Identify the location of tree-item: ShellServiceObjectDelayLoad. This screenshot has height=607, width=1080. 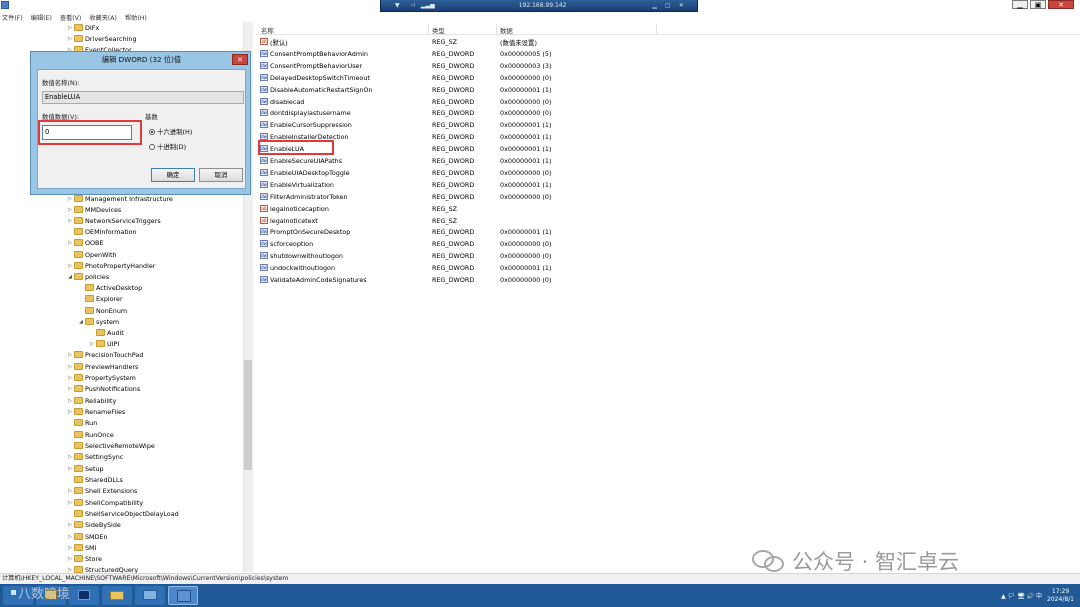
(123, 513).